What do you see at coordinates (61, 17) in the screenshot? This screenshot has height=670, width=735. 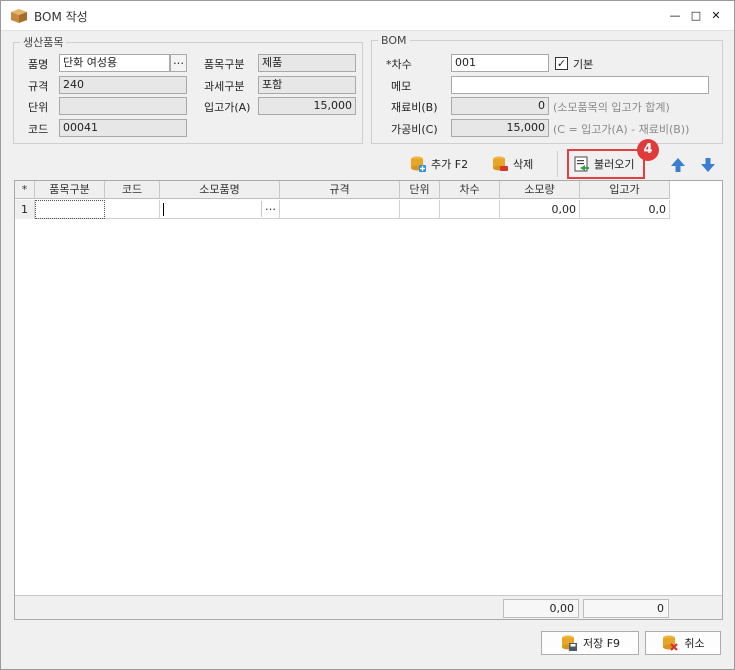 I see `window-title: BOM 작성` at bounding box center [61, 17].